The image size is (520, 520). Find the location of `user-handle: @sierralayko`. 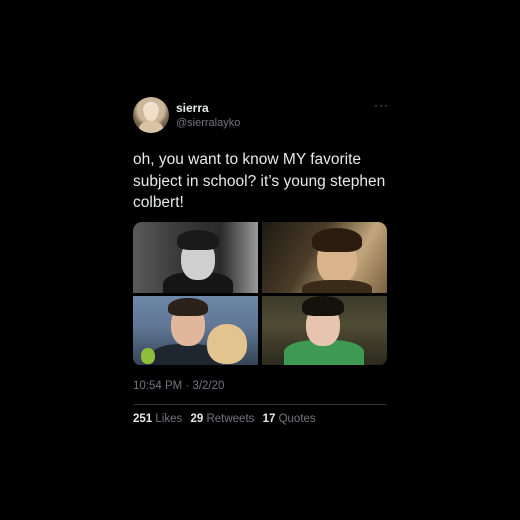

user-handle: @sierralayko is located at coordinates (208, 123).